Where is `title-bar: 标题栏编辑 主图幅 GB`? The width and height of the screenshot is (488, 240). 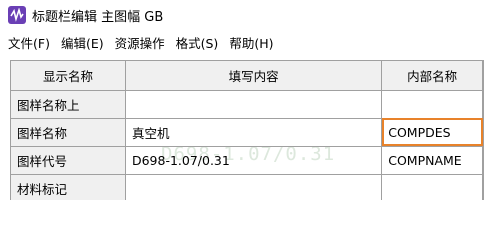
title-bar: 标题栏编辑 主图幅 GB is located at coordinates (244, 15).